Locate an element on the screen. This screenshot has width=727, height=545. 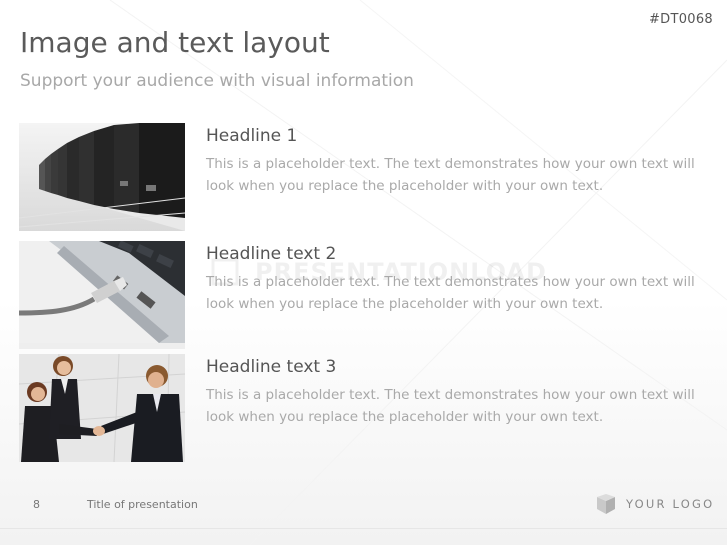
footer-divider is located at coordinates (363, 528).